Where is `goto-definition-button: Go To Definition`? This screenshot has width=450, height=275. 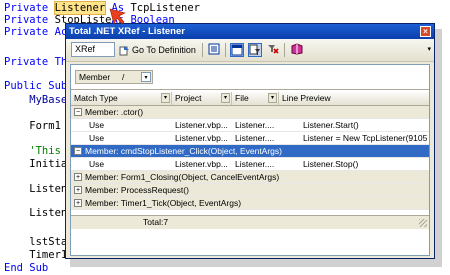
goto-definition-button: Go To Definition is located at coordinates (159, 50).